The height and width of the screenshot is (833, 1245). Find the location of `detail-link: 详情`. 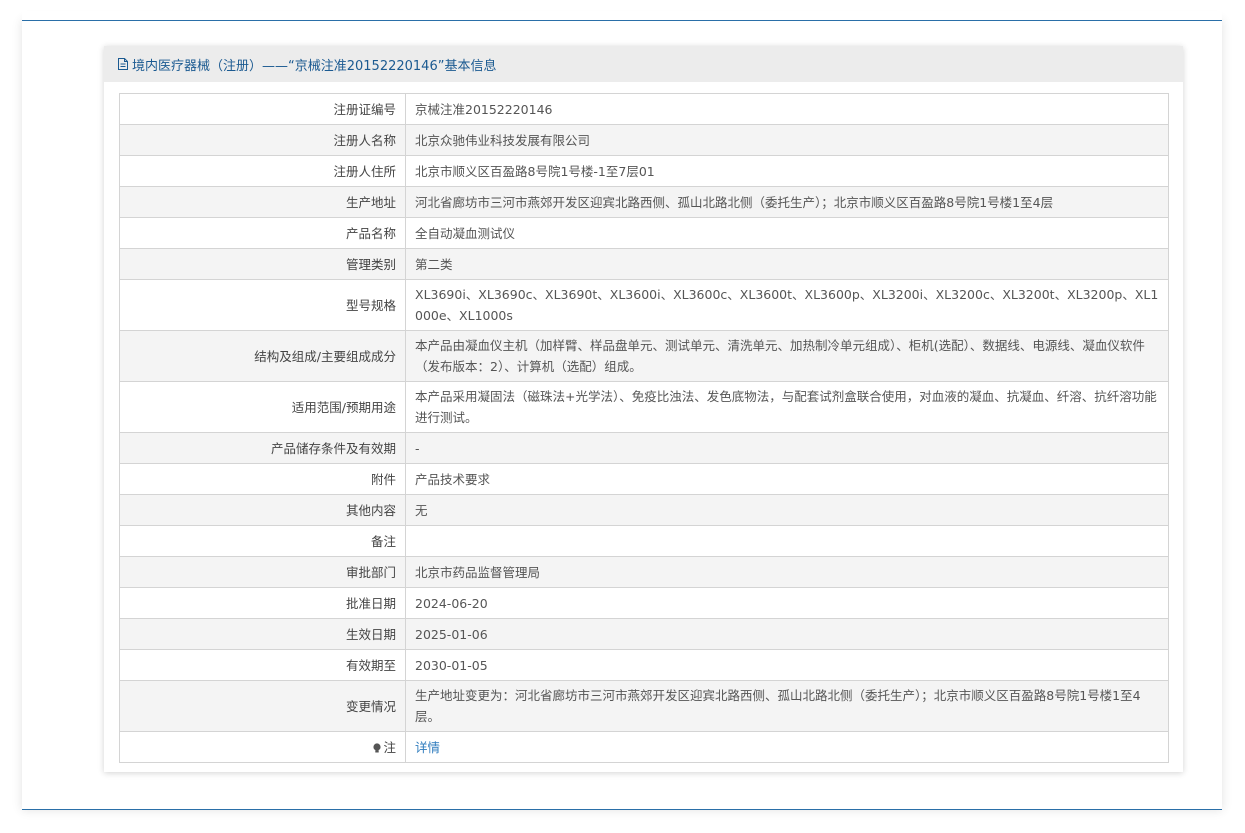

detail-link: 详情 is located at coordinates (427, 747).